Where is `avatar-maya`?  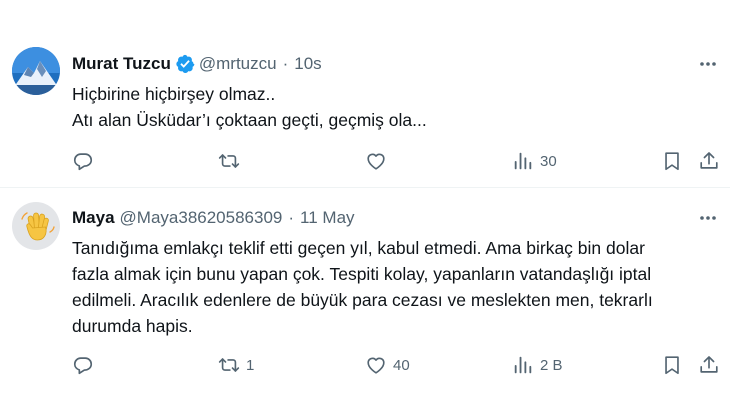
avatar-maya is located at coordinates (36, 226).